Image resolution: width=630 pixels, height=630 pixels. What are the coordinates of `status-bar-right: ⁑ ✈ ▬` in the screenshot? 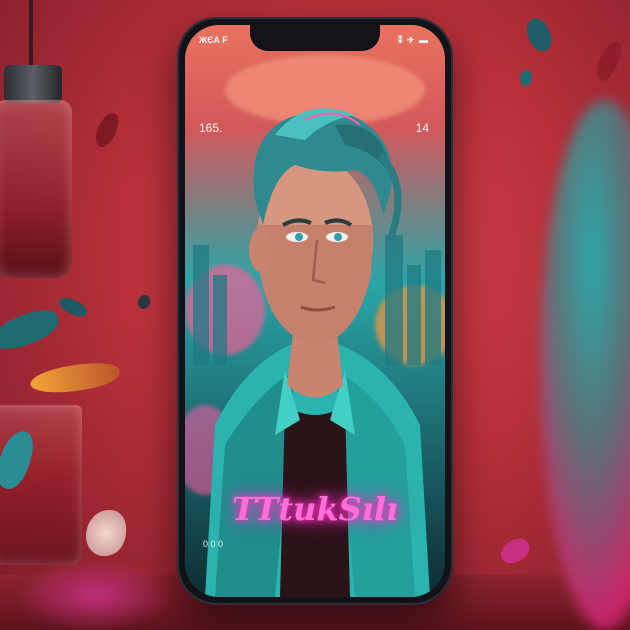 It's located at (413, 40).